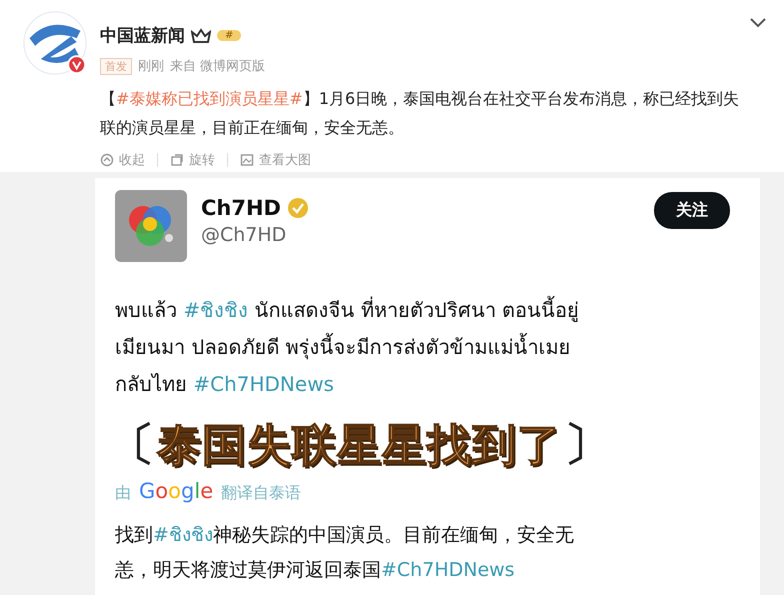 The height and width of the screenshot is (595, 784). I want to click on translation-text-line: 找到#ชิงชิง神秘失踪的中国演员。目前在缅甸，安全无, so click(345, 535).